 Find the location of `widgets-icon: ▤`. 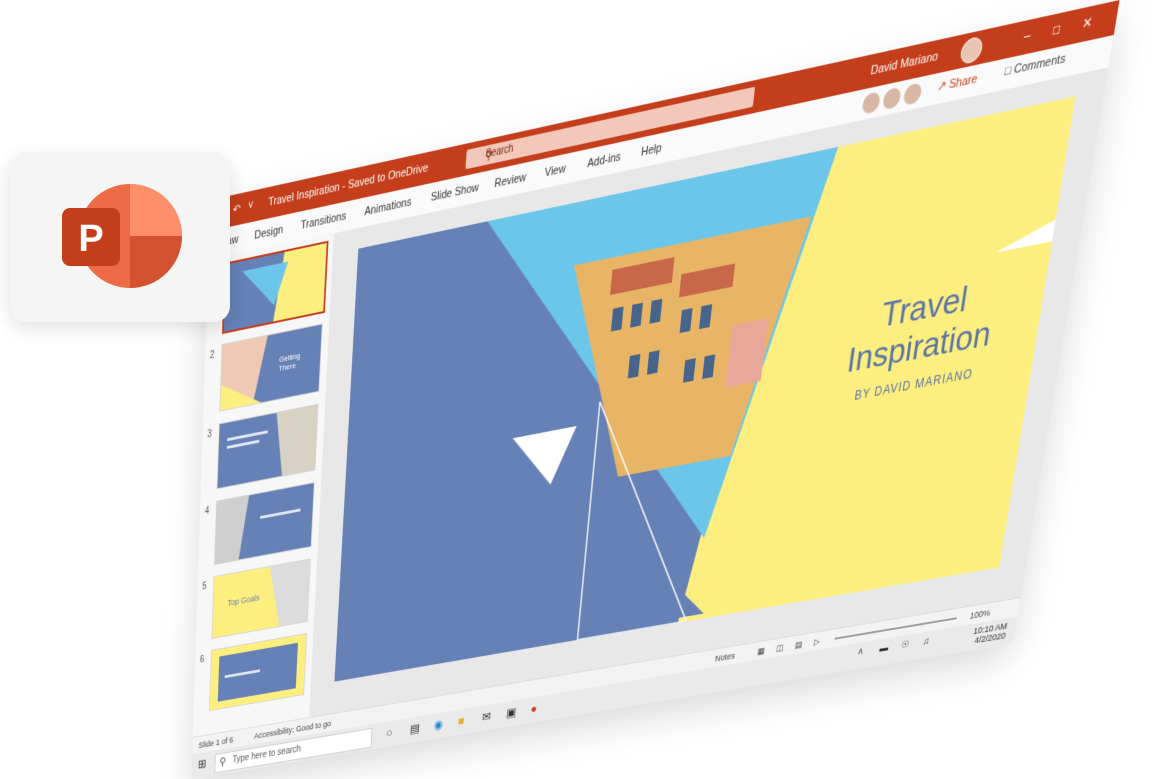

widgets-icon: ▤ is located at coordinates (415, 729).